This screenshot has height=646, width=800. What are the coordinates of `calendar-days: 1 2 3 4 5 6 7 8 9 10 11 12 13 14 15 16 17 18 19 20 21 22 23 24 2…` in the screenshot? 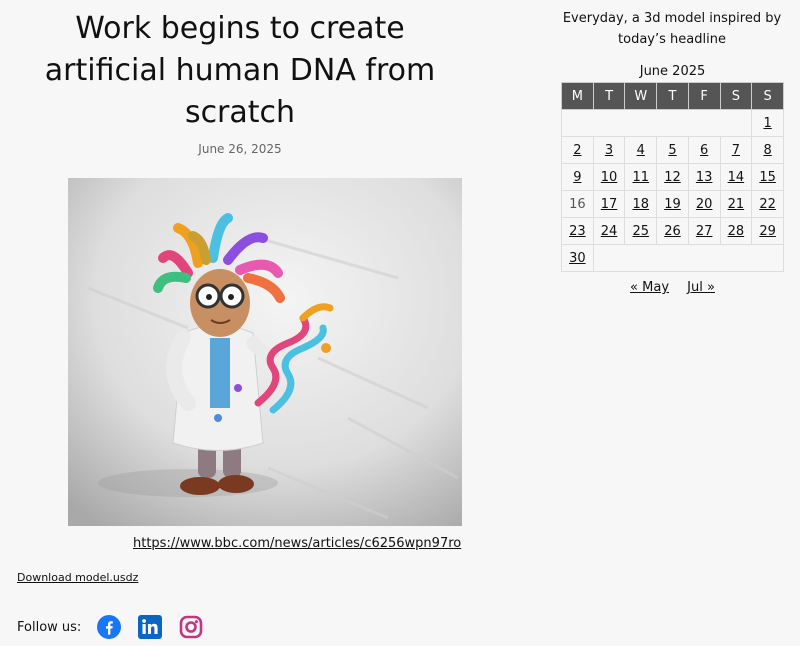 It's located at (672, 190).